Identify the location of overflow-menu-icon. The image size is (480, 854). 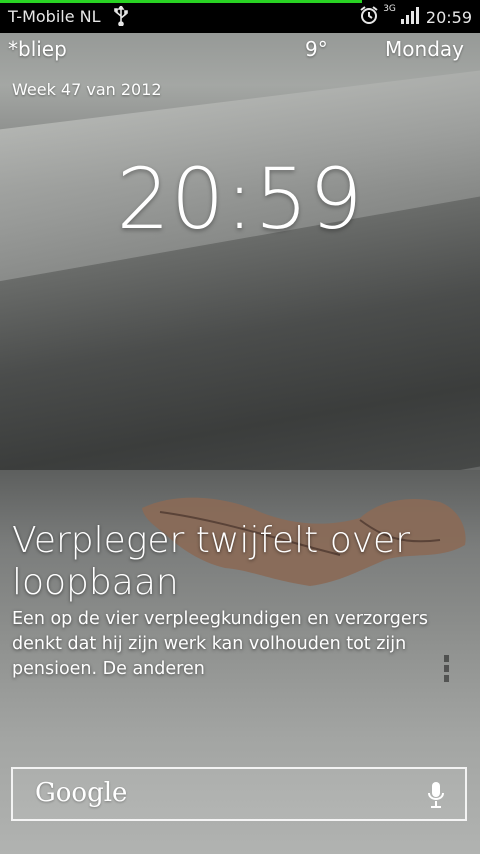
(448, 670).